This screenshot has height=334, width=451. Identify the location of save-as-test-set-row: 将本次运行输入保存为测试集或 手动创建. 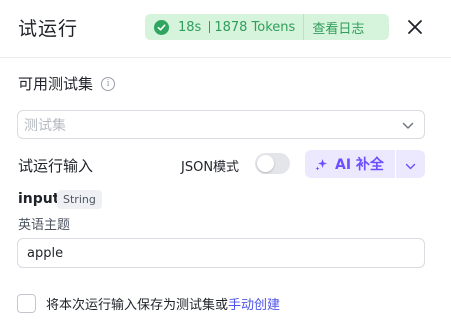
(148, 303).